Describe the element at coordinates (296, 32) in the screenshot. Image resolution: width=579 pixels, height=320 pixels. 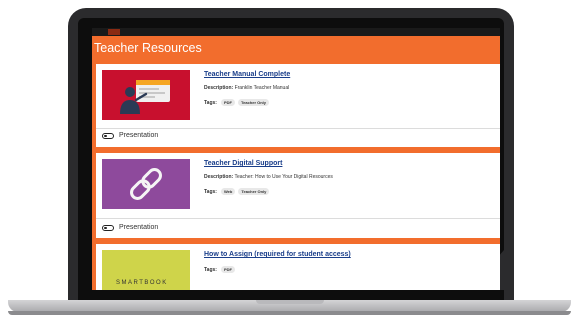
I see `browser-topbar` at that location.